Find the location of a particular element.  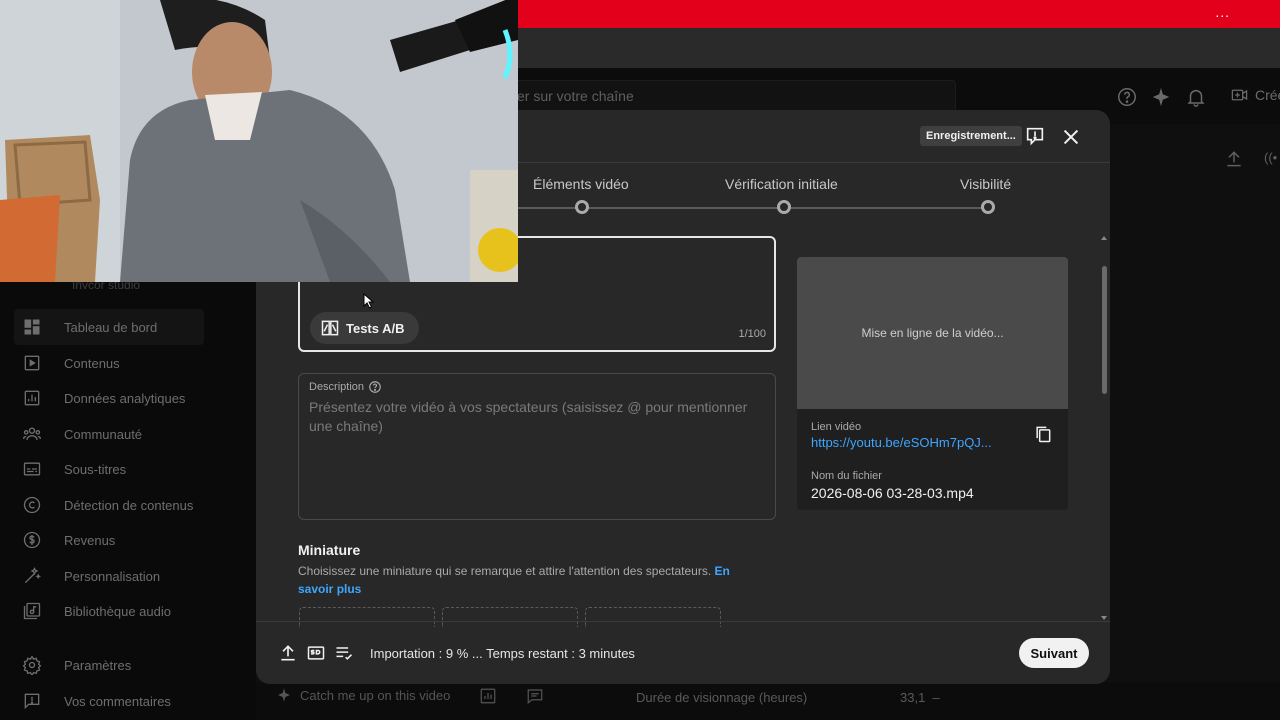

title-char-count: 1/100 is located at coordinates (752, 334).